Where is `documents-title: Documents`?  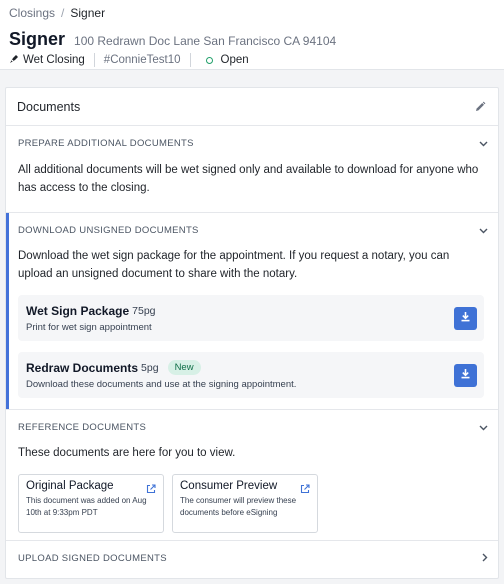 documents-title: Documents is located at coordinates (49, 106).